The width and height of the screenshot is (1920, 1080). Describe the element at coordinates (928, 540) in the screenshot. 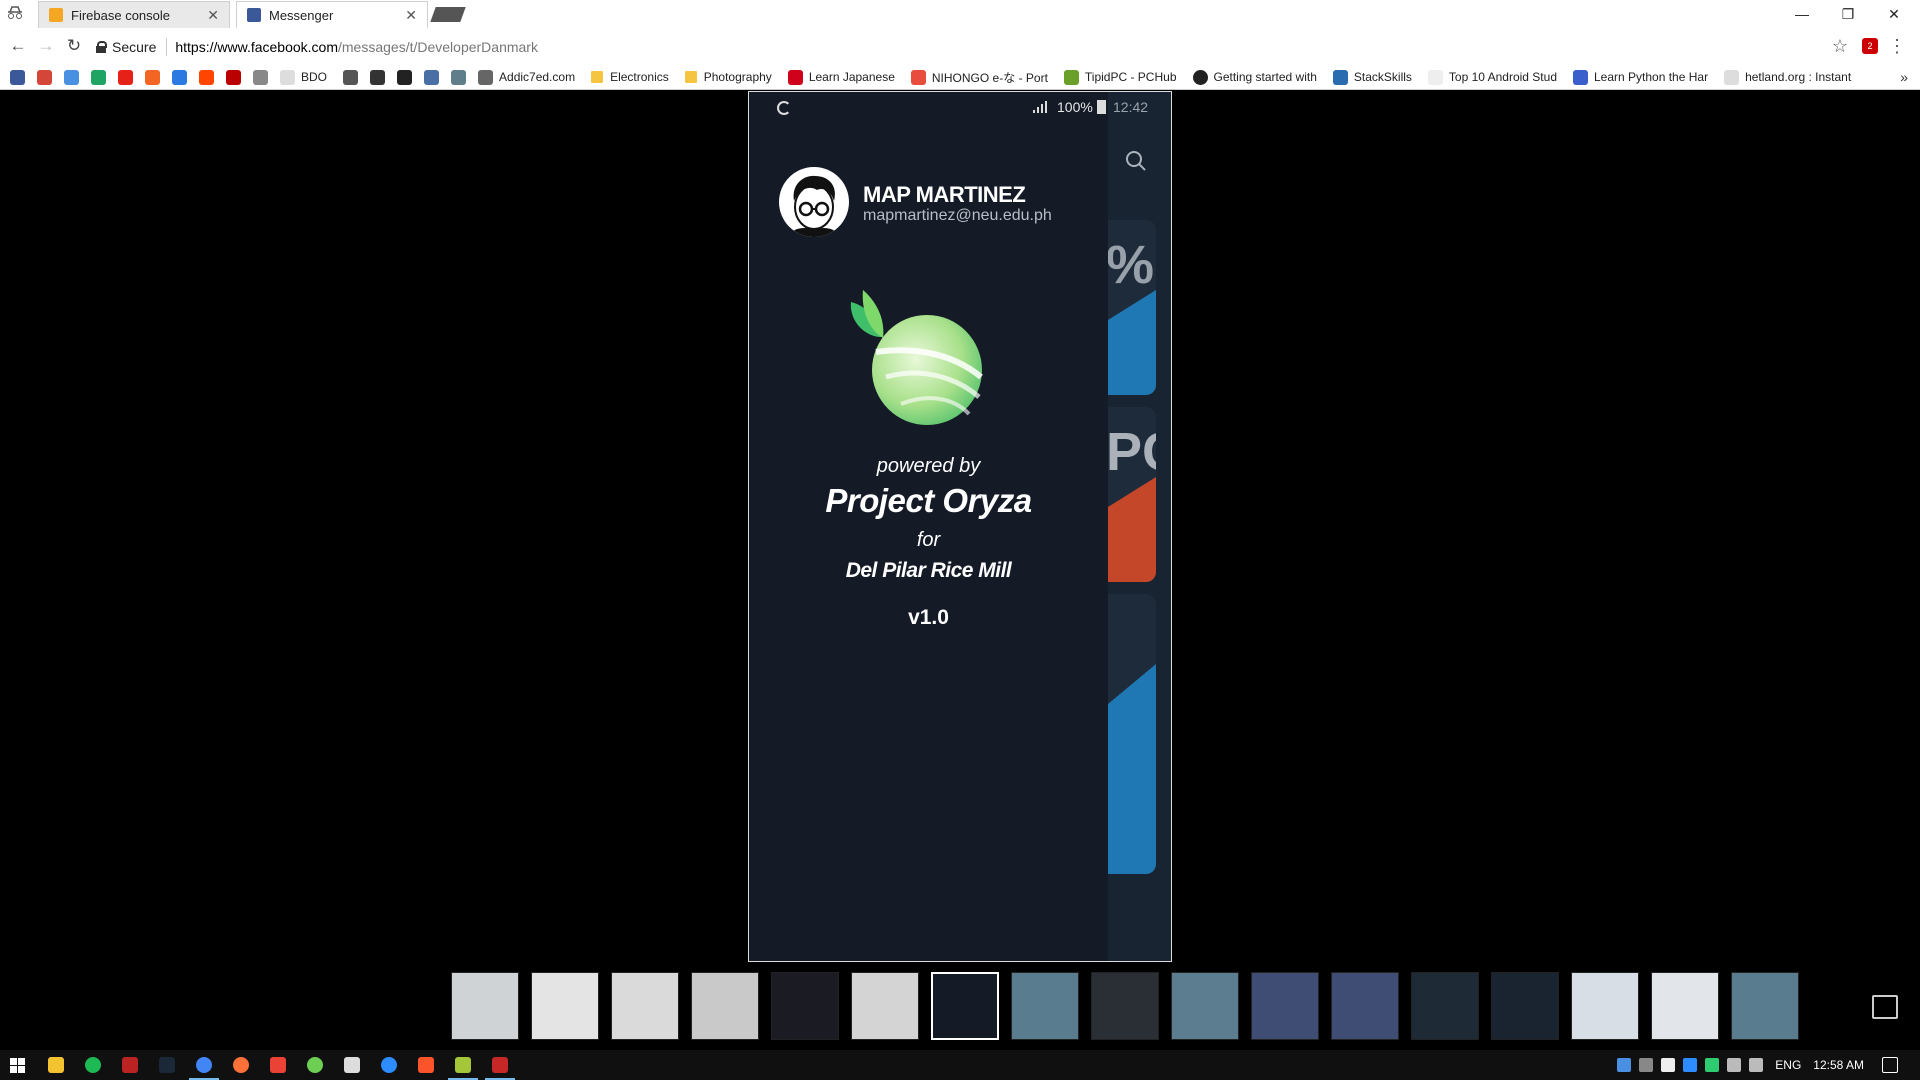

I see `for-text: for` at that location.